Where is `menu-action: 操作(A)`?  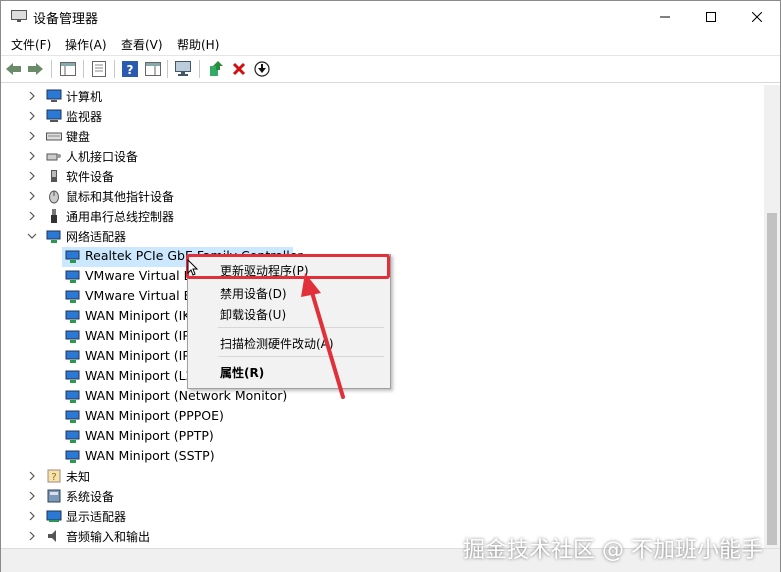 menu-action: 操作(A) is located at coordinates (86, 44).